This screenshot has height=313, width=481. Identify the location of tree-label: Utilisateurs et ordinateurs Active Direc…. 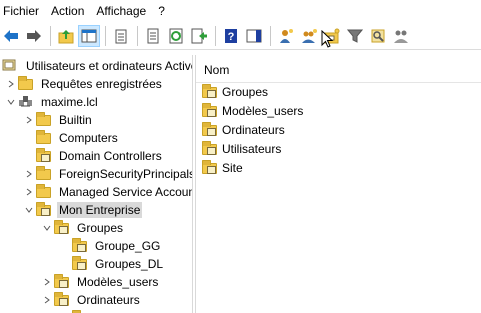
(109, 66).